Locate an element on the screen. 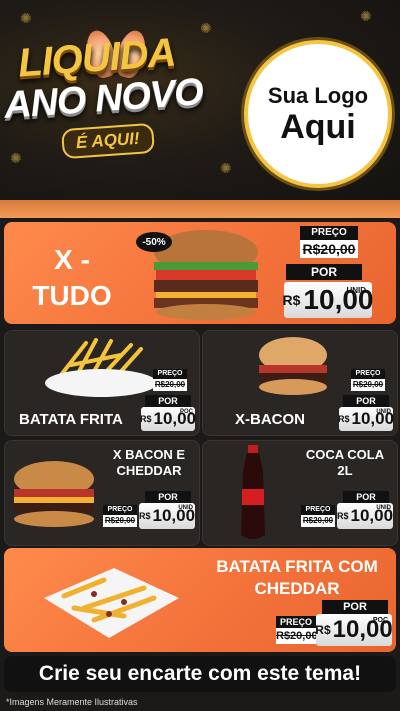 This screenshot has width=400, height=711. disclaimer-note: *Imagens Meramente Ilustrativas is located at coordinates (72, 702).